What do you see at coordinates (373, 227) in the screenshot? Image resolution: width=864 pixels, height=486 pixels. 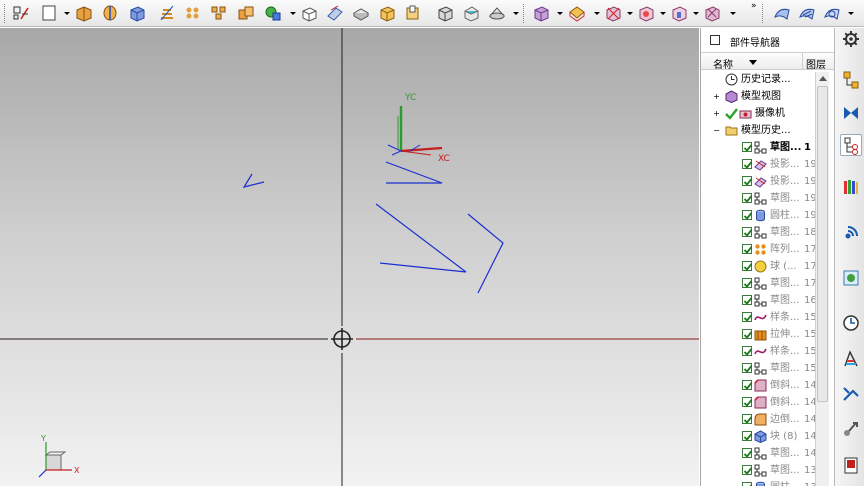 I see `sketch-curves` at bounding box center [373, 227].